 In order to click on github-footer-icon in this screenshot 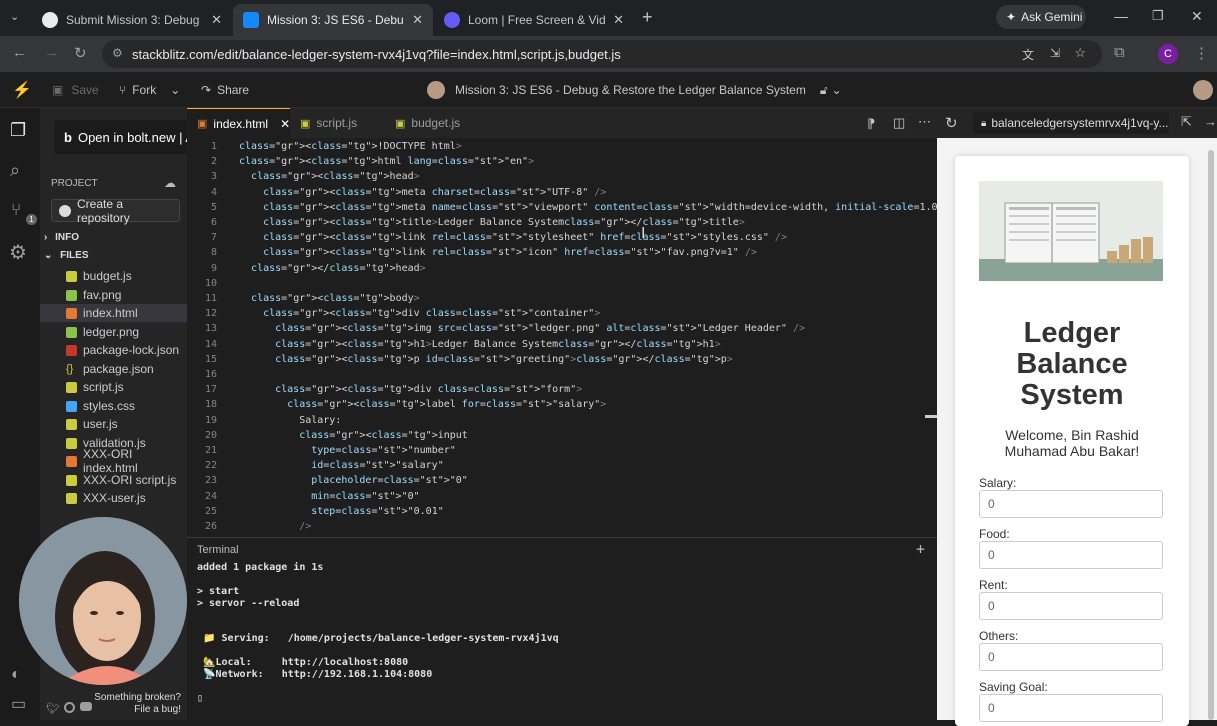, I will do `click(69, 707)`.